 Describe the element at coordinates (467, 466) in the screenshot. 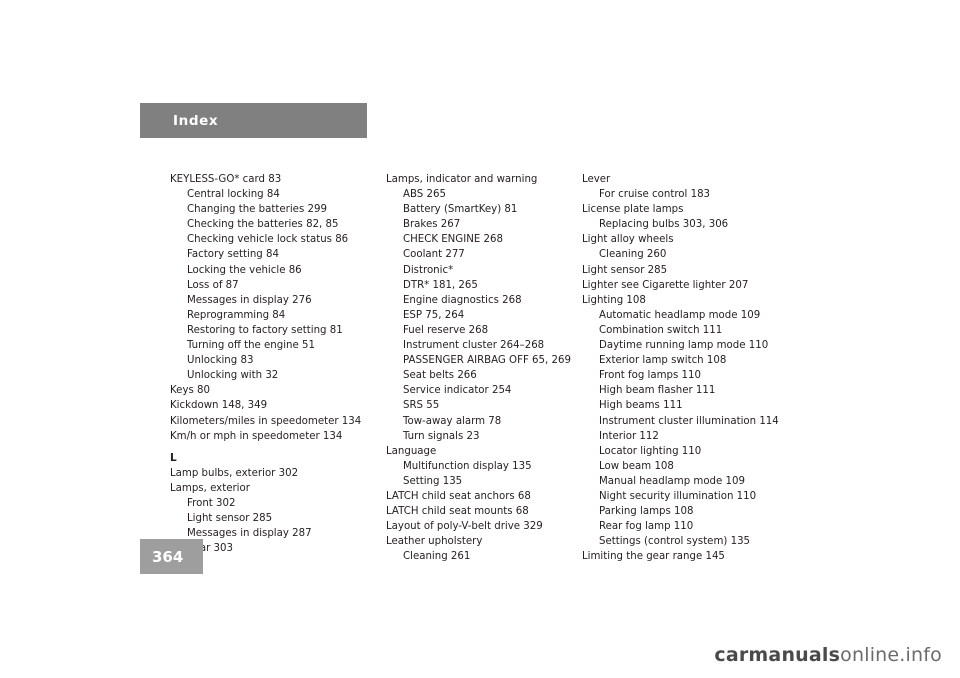

I see `index-subentry: Multifunction display 135` at that location.